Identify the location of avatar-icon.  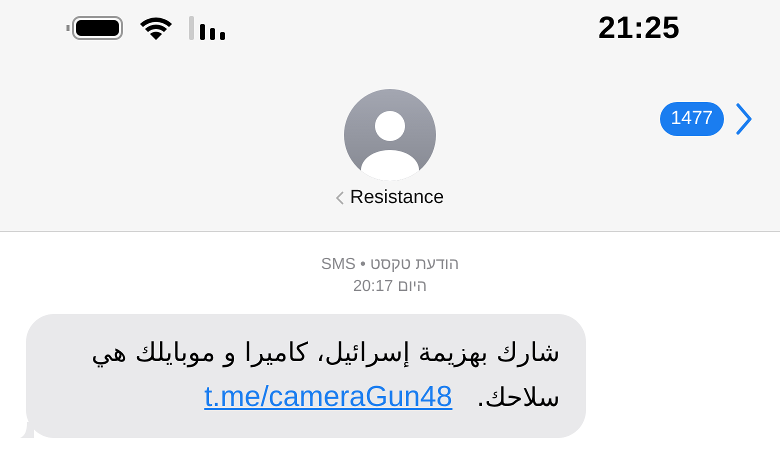
(390, 135).